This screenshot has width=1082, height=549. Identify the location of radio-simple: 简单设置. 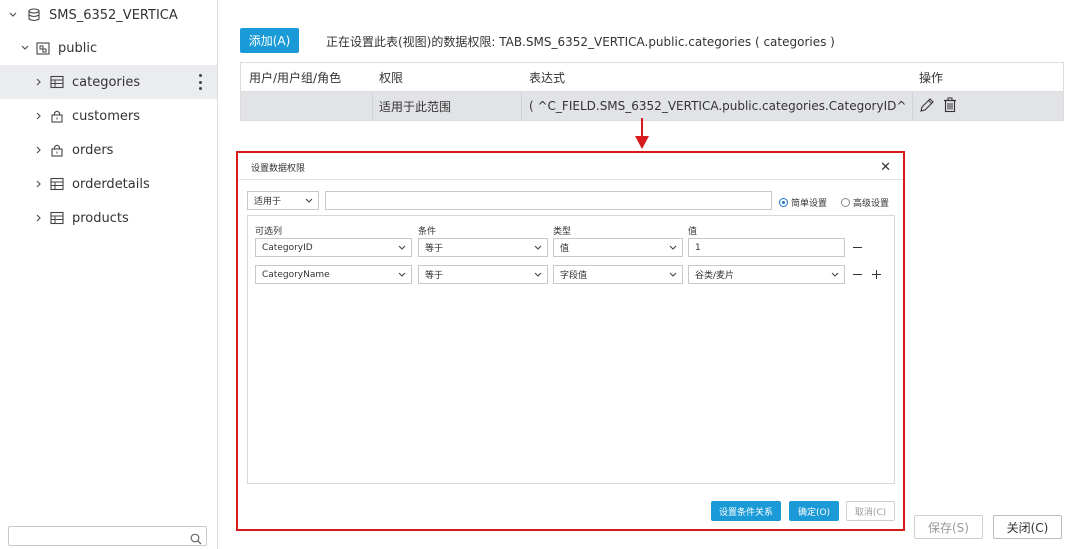
(803, 202).